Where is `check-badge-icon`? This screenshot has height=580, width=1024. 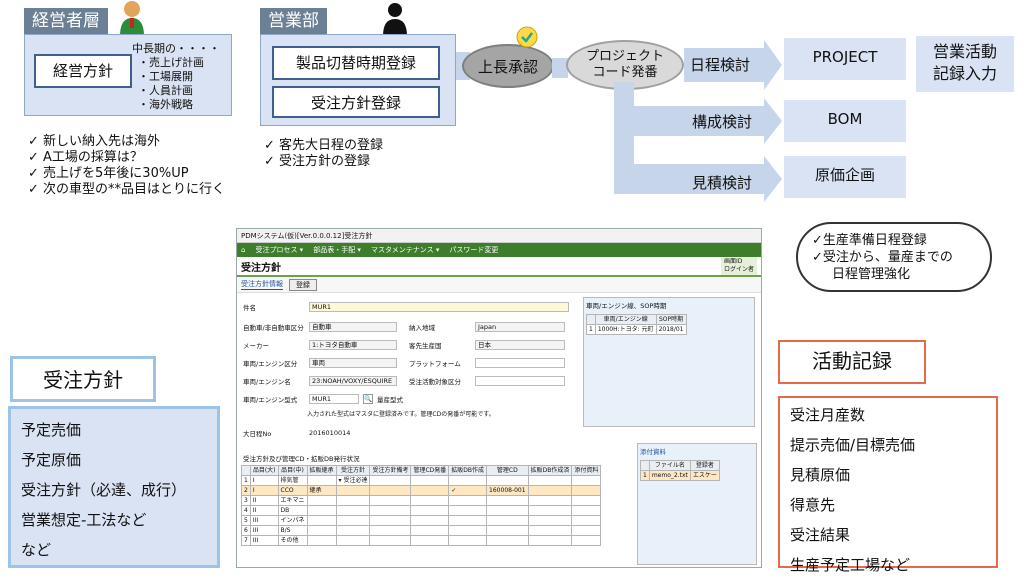
check-badge-icon is located at coordinates (527, 37).